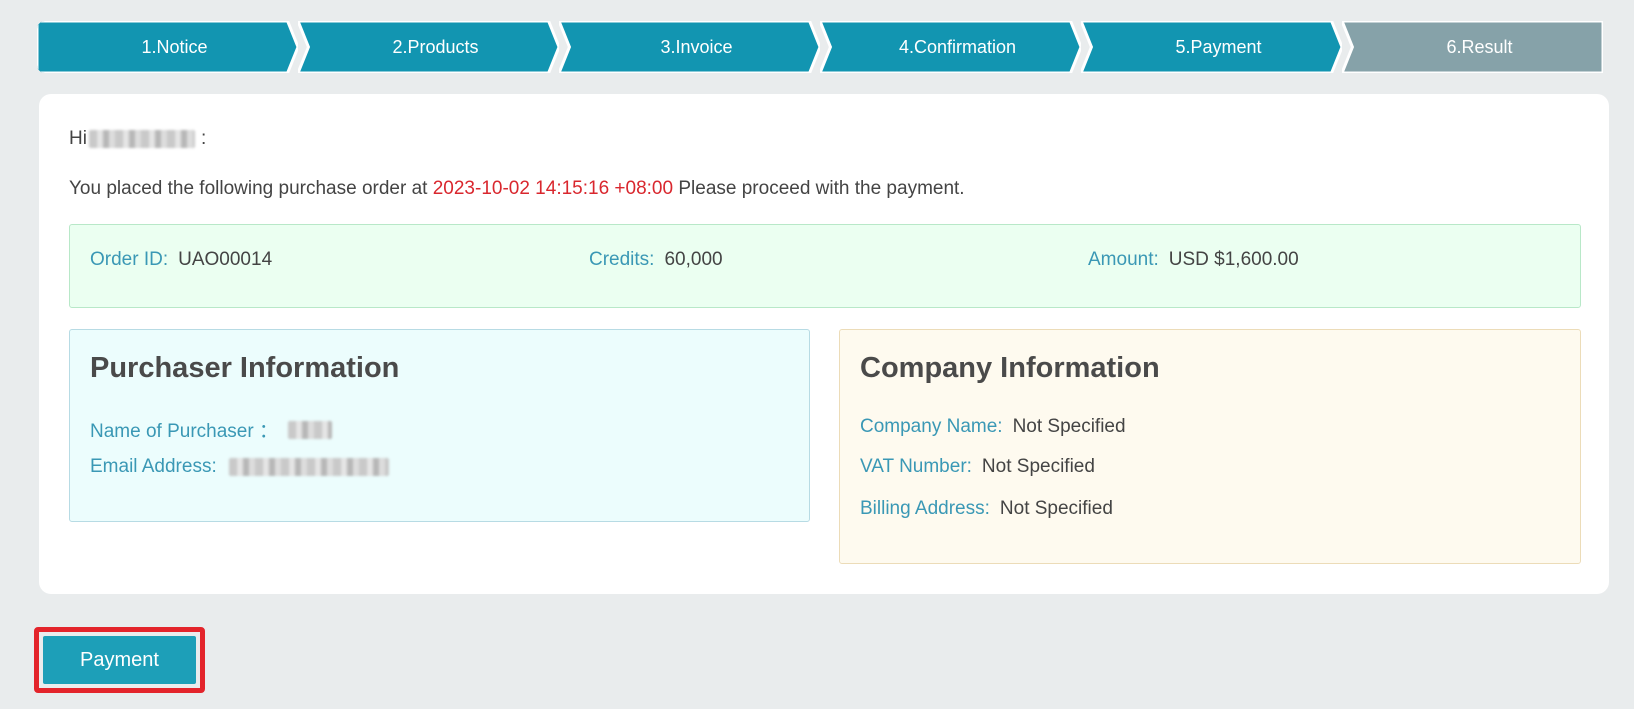 This screenshot has width=1634, height=709. Describe the element at coordinates (916, 466) in the screenshot. I see `vat-label: VAT Number:` at that location.